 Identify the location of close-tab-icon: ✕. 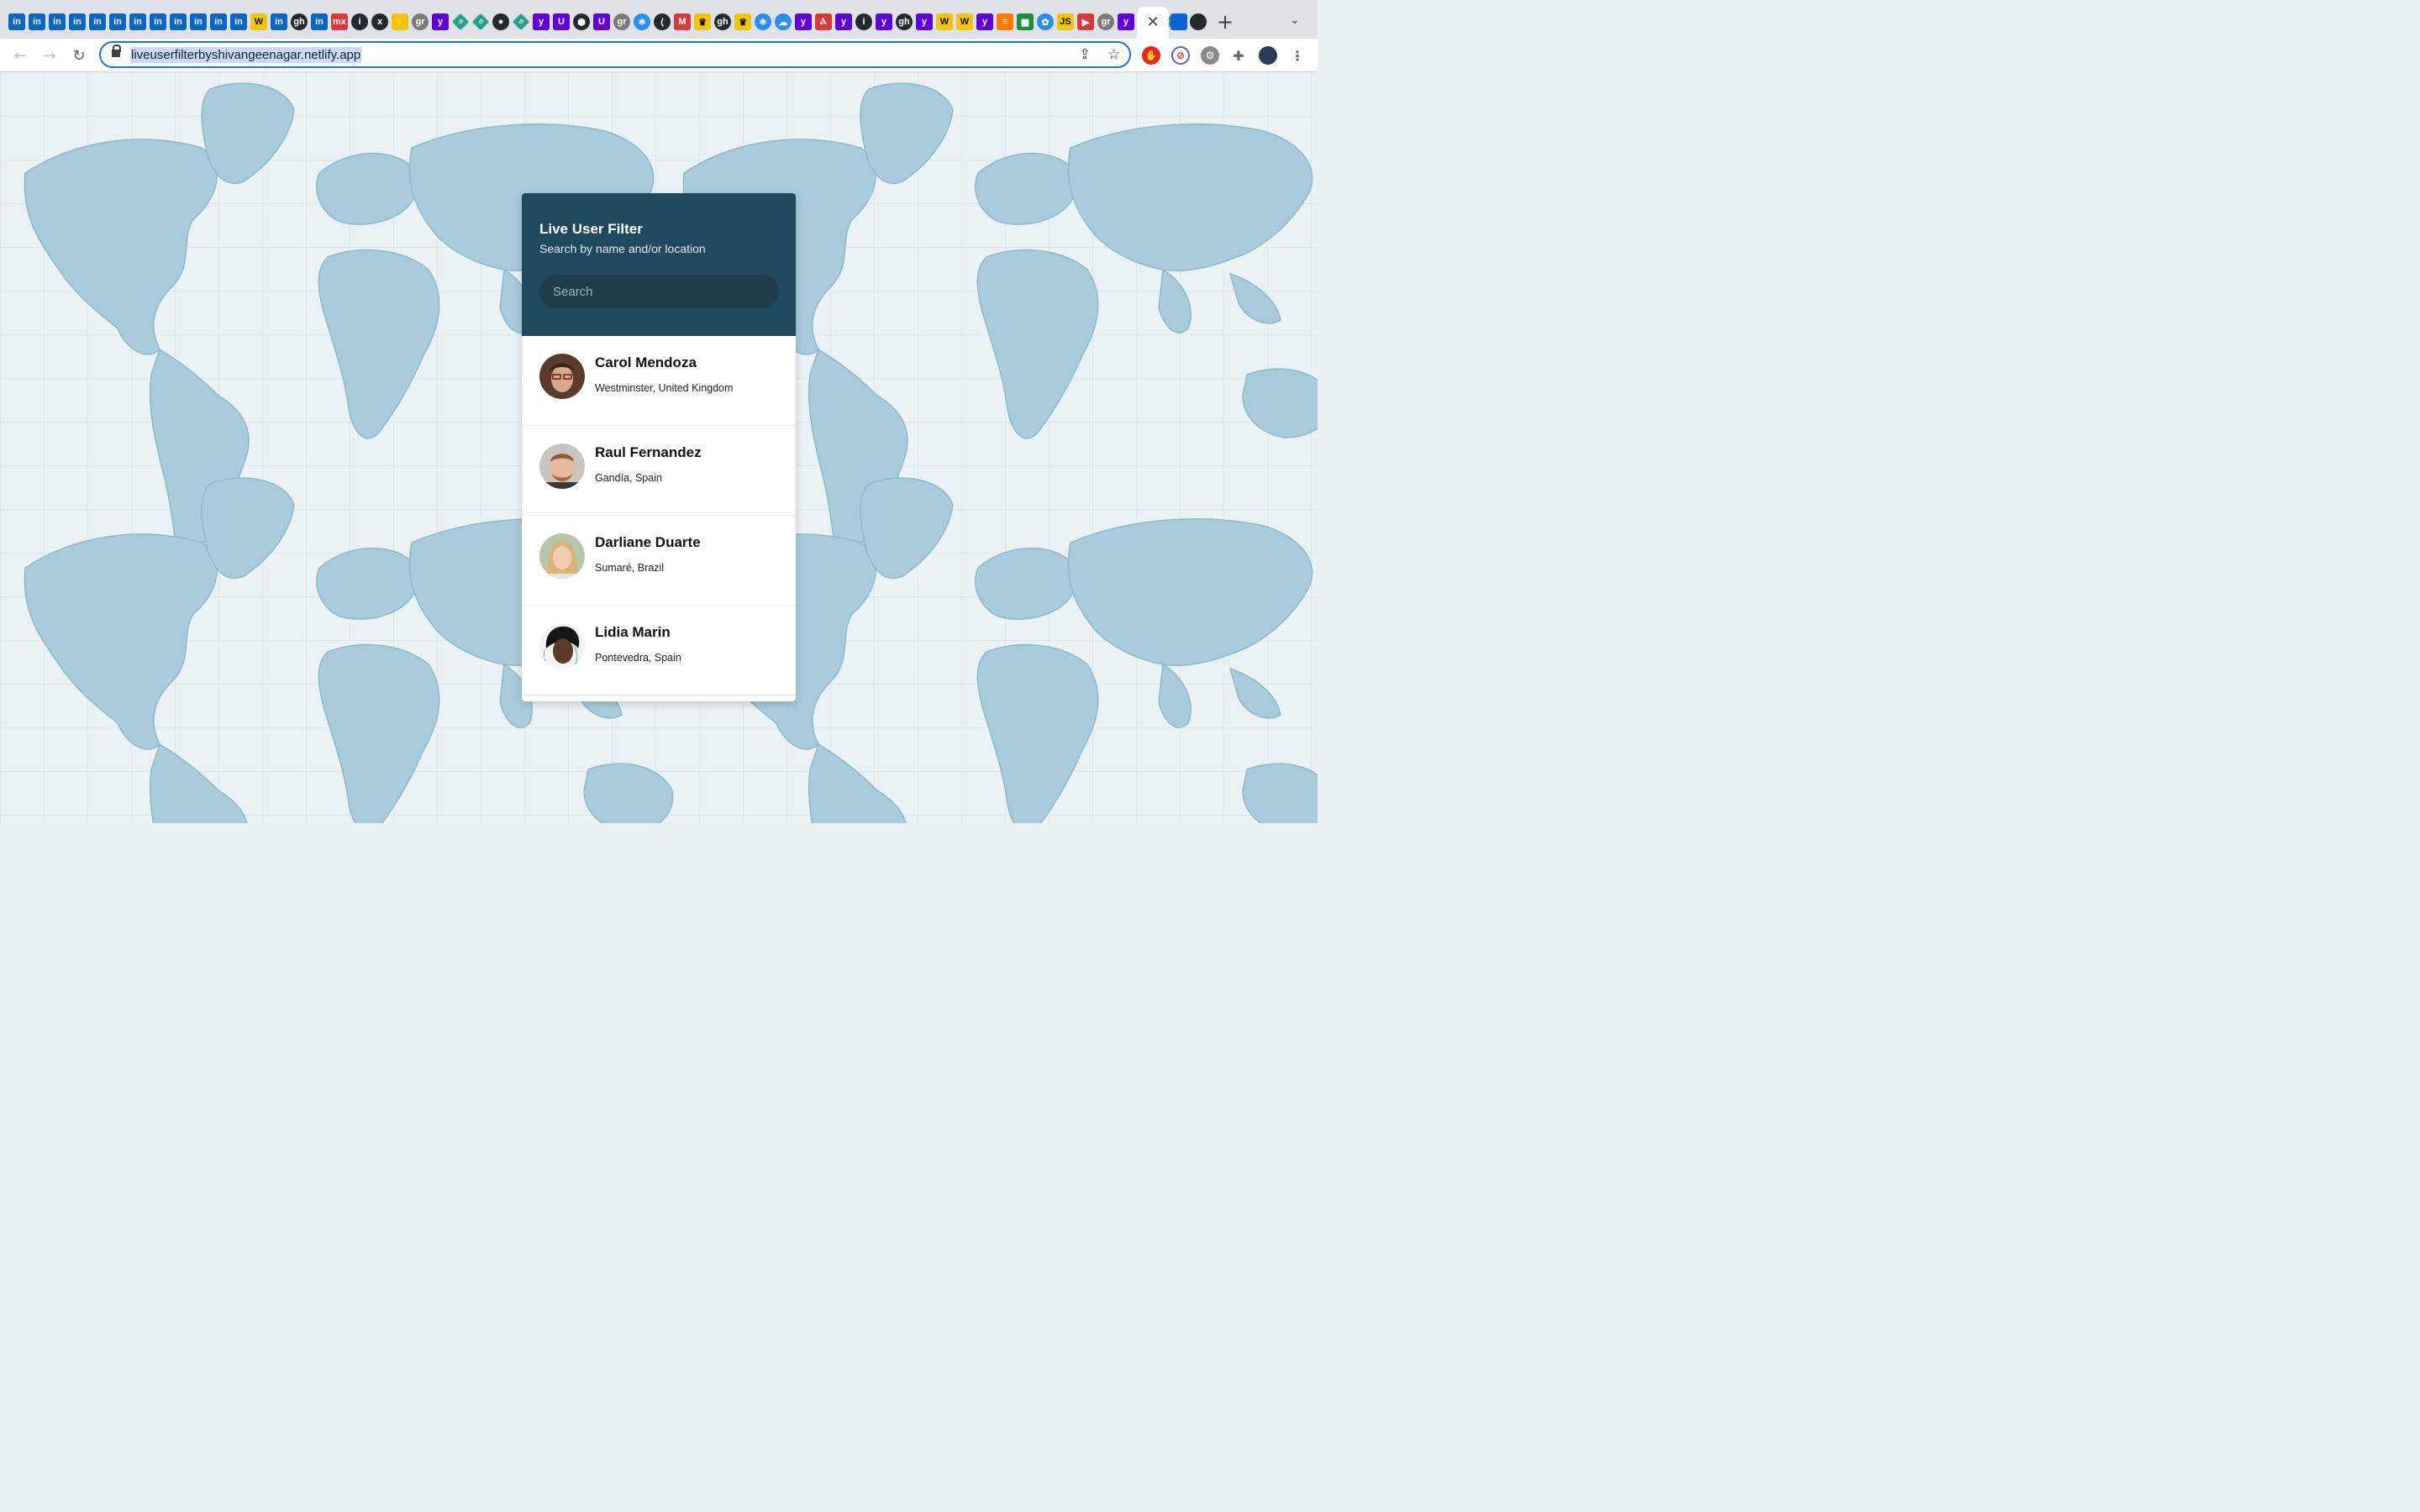
(1152, 22).